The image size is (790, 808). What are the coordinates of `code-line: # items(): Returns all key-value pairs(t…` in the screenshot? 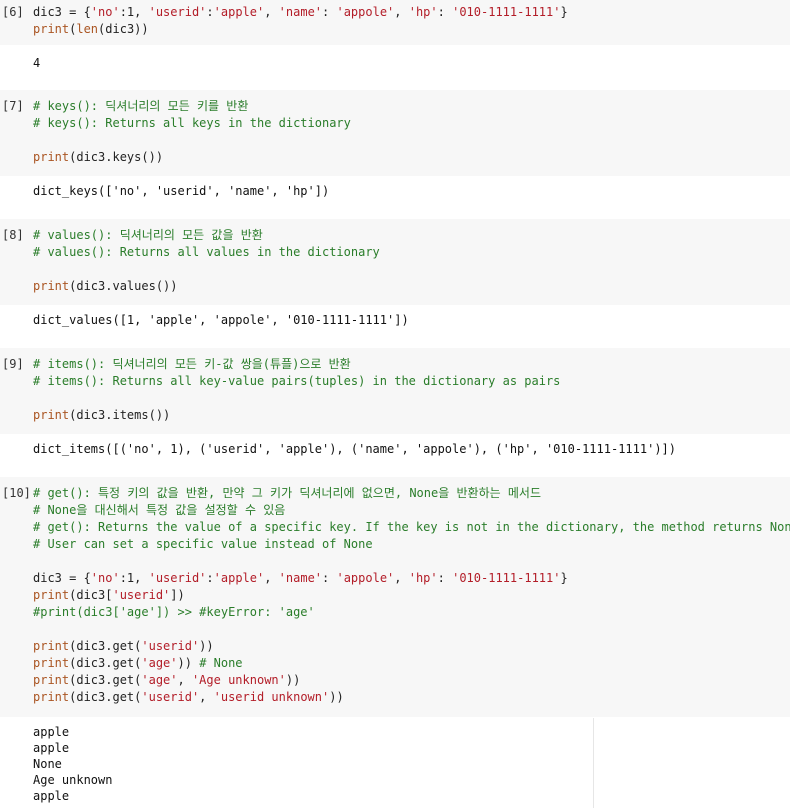 It's located at (296, 381).